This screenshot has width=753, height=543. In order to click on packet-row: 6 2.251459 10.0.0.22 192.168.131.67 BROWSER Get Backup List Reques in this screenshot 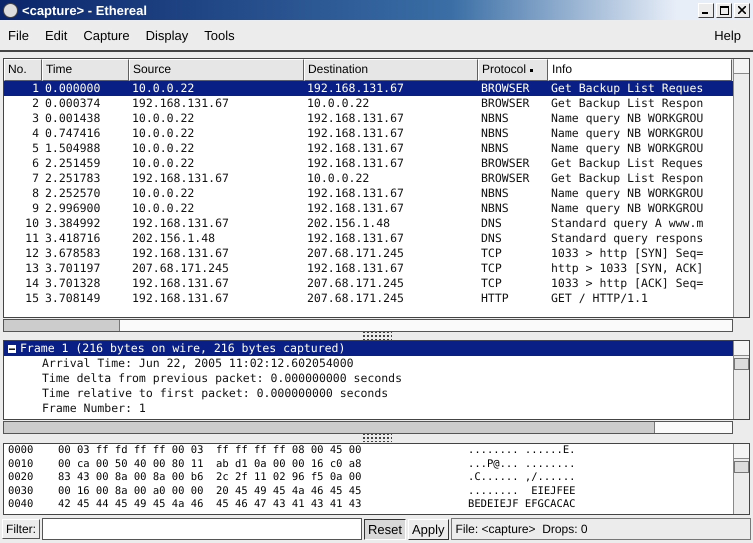, I will do `click(368, 163)`.